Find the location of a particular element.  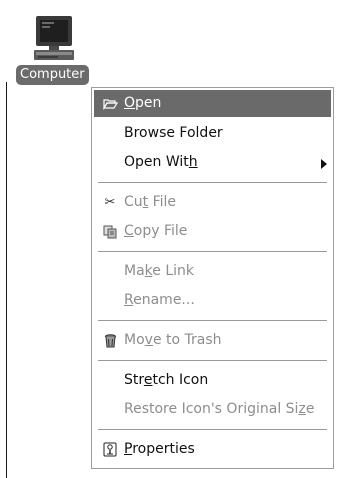

computer-desktop-icon: Computer is located at coordinates (55, 49).